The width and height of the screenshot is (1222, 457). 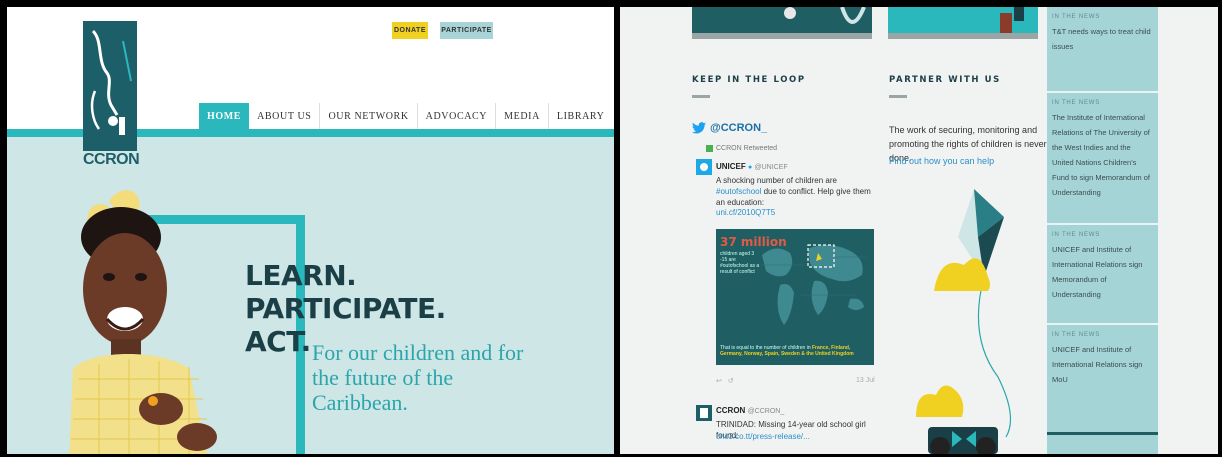 What do you see at coordinates (704, 167) in the screenshot?
I see `unicef-avatar` at bounding box center [704, 167].